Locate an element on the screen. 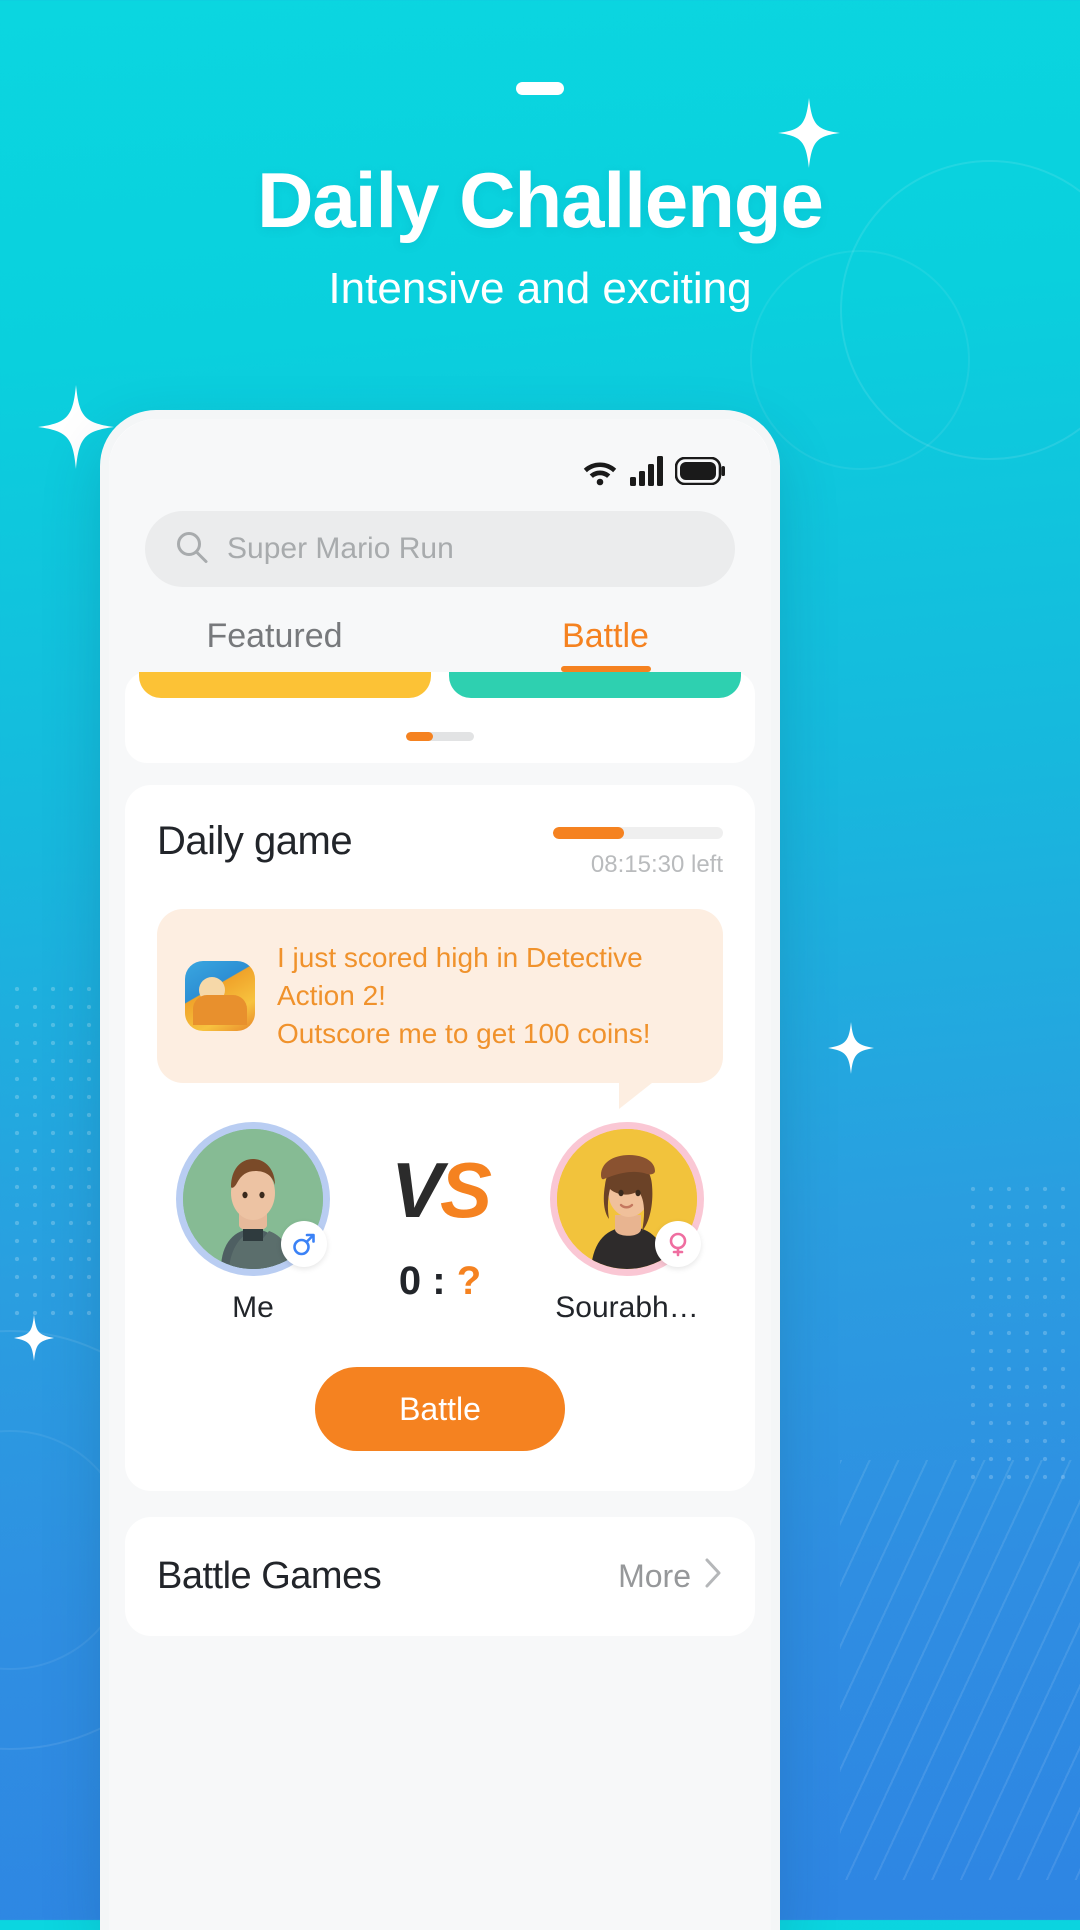 The width and height of the screenshot is (1080, 1930). daily-game-progress-bar is located at coordinates (638, 833).